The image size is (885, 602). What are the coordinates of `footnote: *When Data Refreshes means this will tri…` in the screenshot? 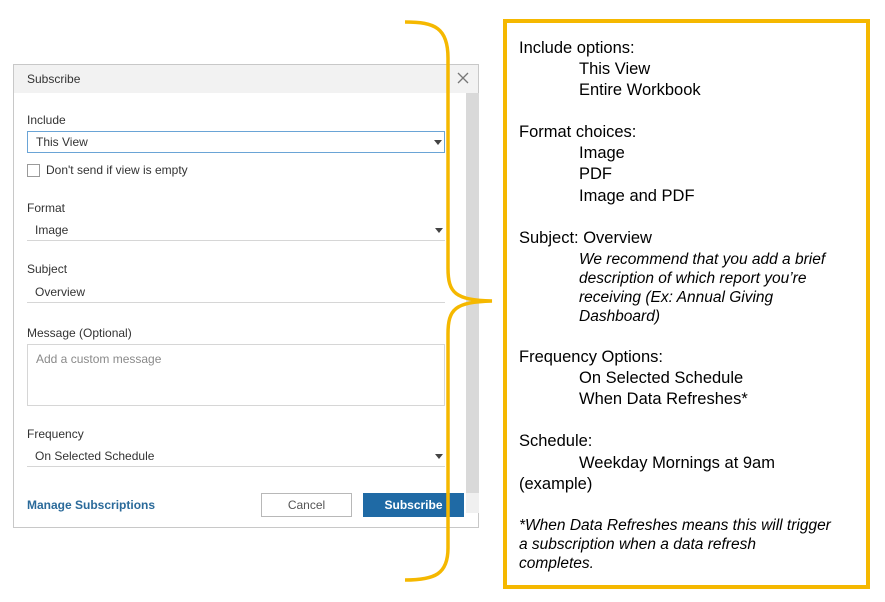 It's located at (675, 525).